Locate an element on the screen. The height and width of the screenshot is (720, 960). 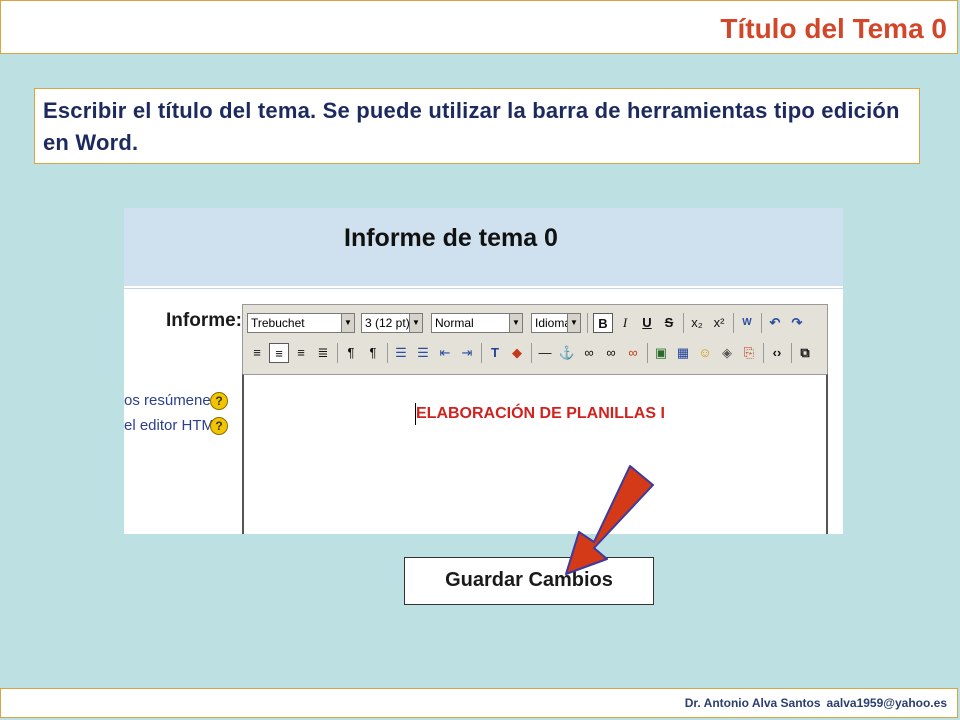
author-email: aalva1959@yahoo.es is located at coordinates (886, 703).